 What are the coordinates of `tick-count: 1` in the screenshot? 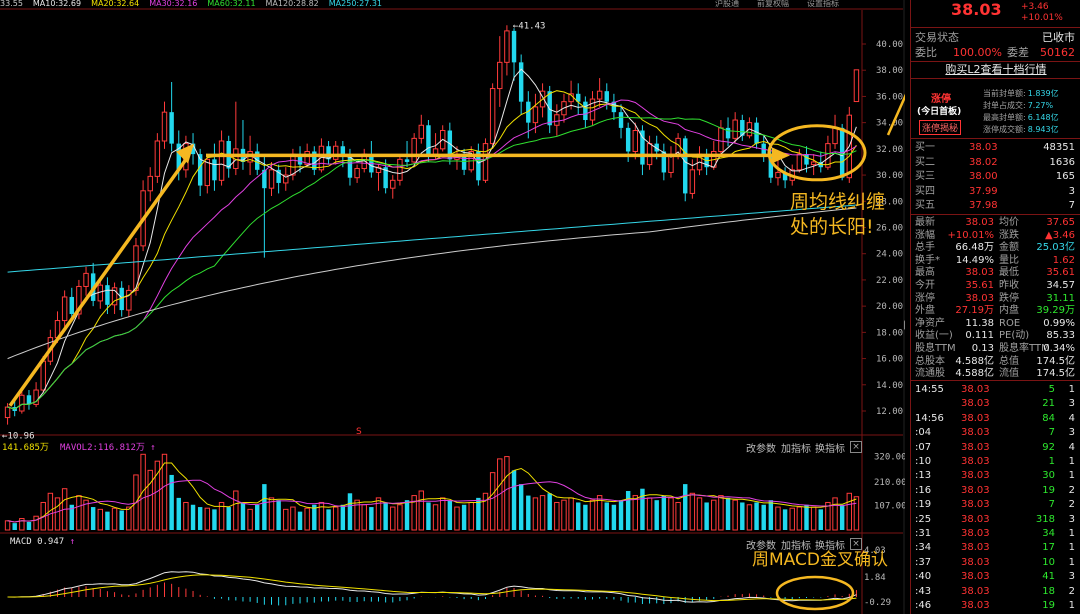 It's located at (1071, 562).